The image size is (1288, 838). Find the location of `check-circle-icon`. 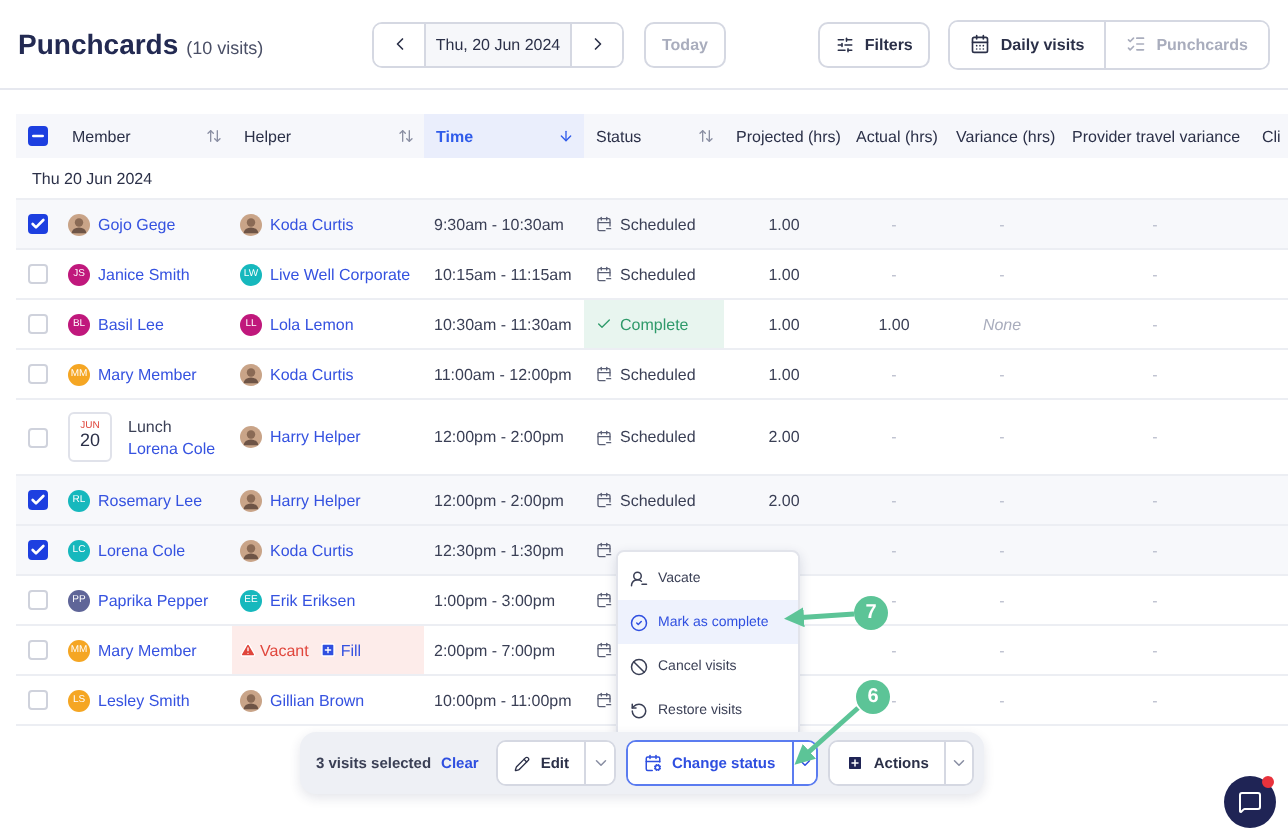

check-circle-icon is located at coordinates (639, 622).